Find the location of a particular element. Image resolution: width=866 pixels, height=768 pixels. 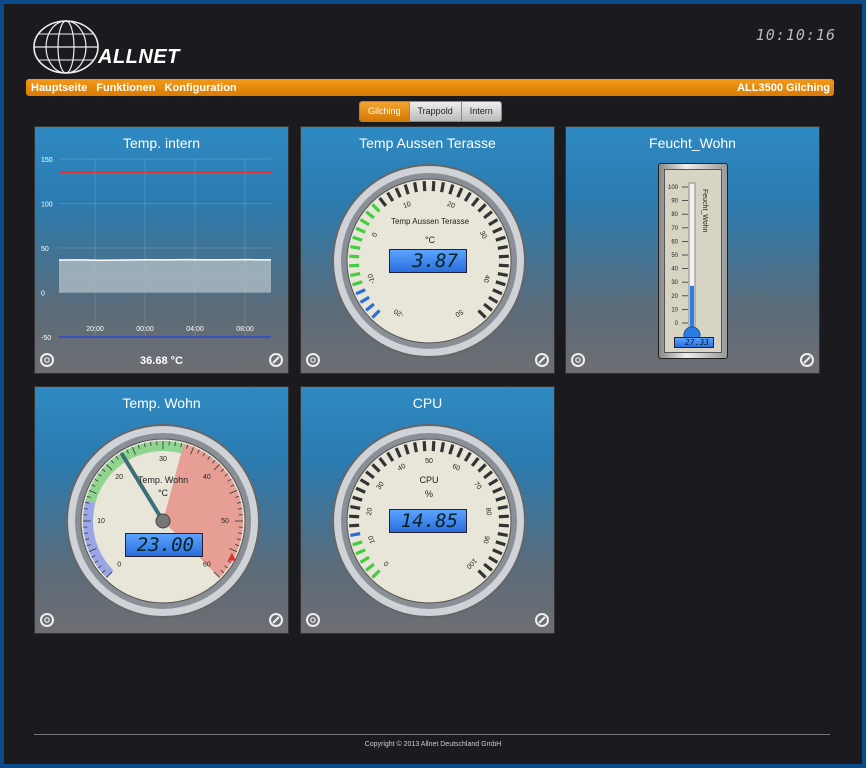

current-value: 36.68 °C is located at coordinates (161, 361).